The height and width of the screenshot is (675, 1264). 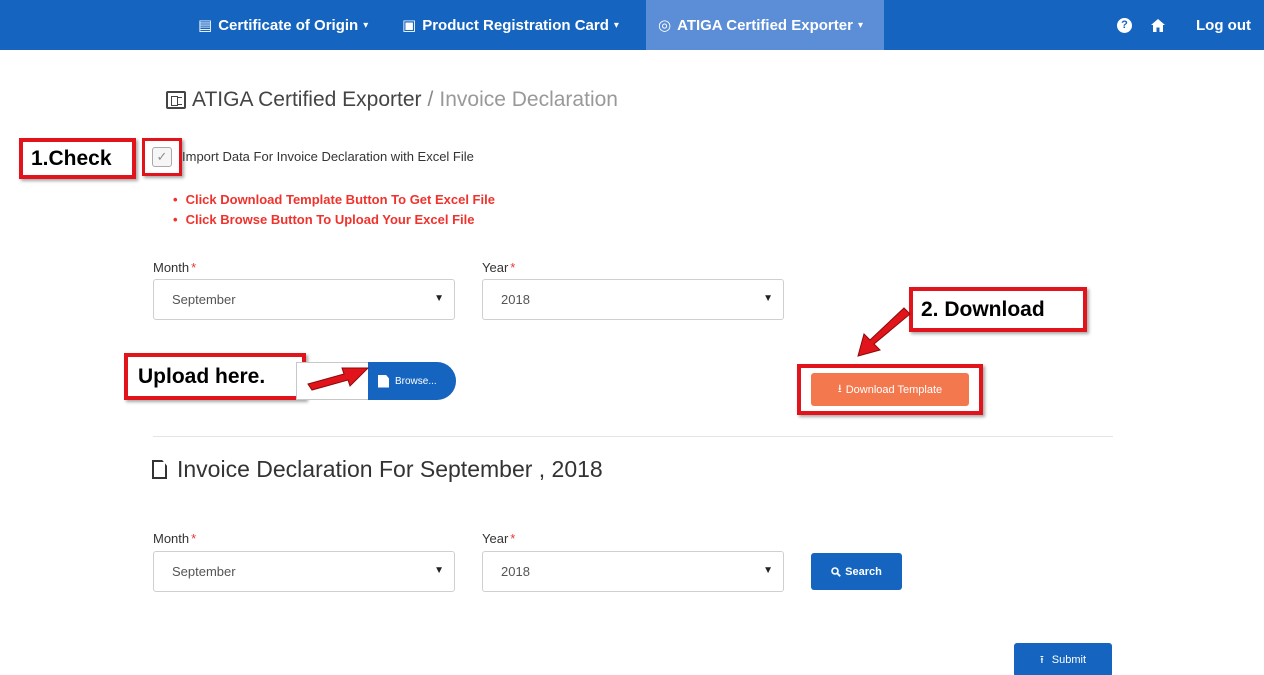 I want to click on upload-arrow-icon, so click(x=338, y=379).